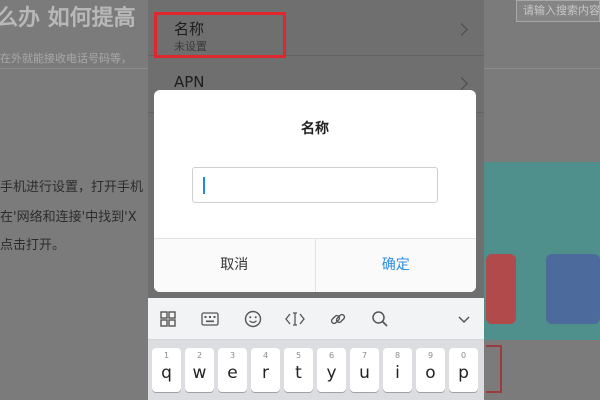 The image size is (600, 400). I want to click on article-subheader: 在外就能接收电话号码等，, so click(66, 58).